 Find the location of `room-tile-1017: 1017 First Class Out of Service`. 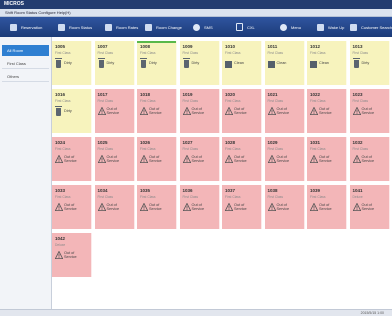

room-tile-1017: 1017 First Class Out of Service is located at coordinates (114, 111).